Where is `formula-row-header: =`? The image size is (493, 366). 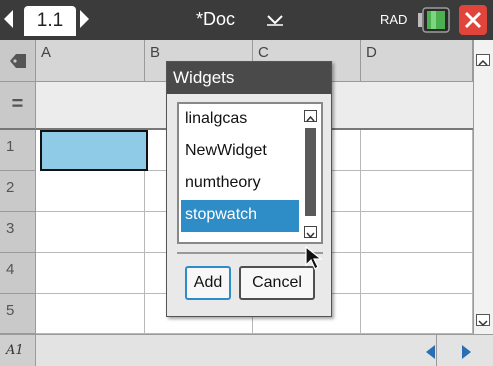
formula-row-header: = is located at coordinates (18, 106).